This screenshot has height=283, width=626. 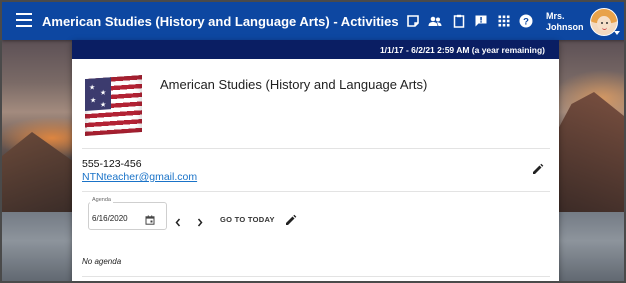 I want to click on edit-contact-icon, so click(x=538, y=168).